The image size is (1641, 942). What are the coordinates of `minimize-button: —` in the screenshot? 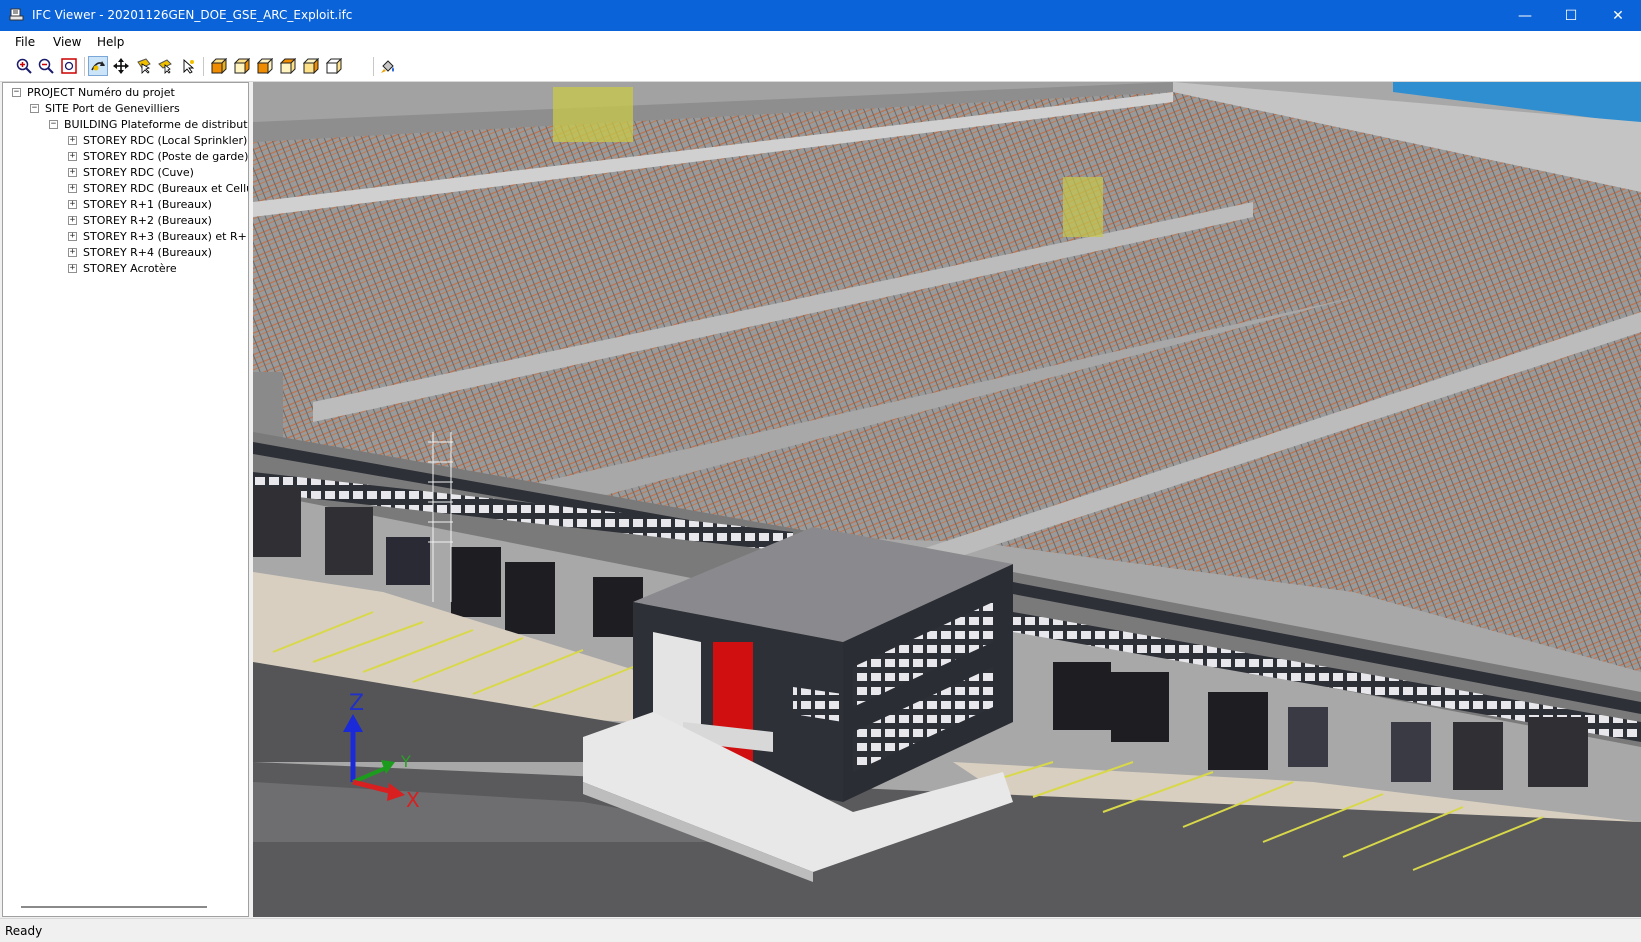 It's located at (1525, 15).